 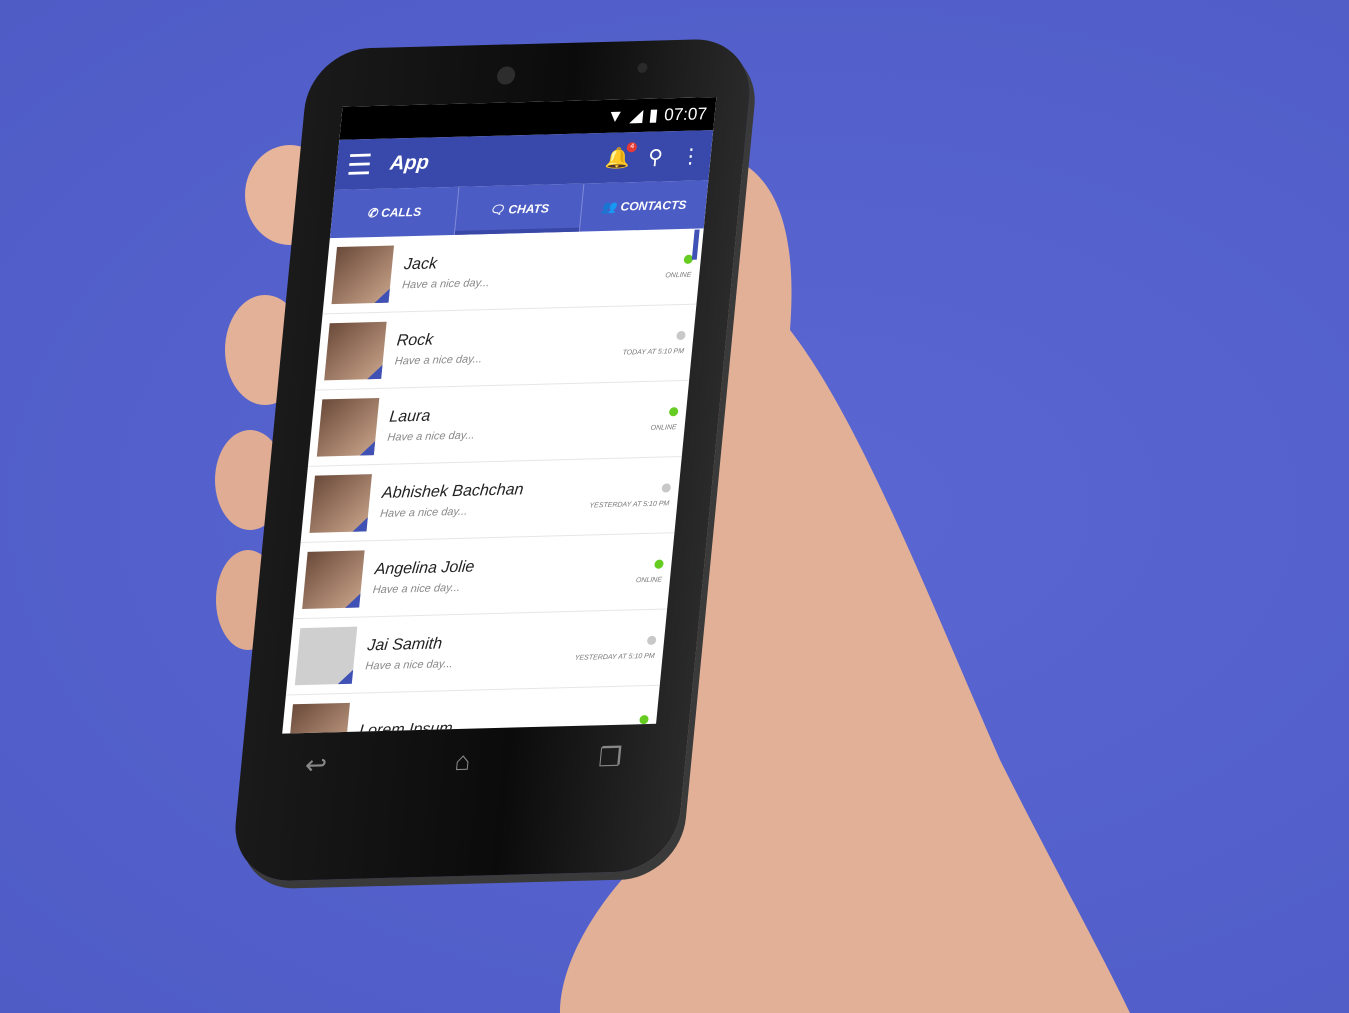 What do you see at coordinates (406, 726) in the screenshot?
I see `contact-name: Lorem Ipsum` at bounding box center [406, 726].